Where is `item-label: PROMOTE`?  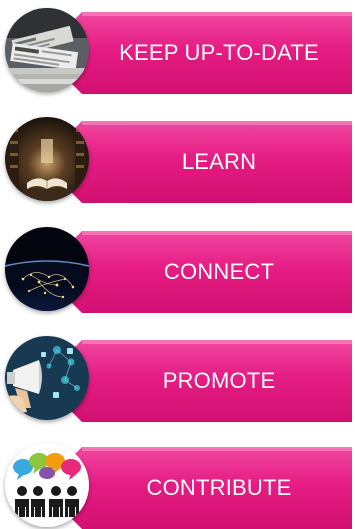 item-label: PROMOTE is located at coordinates (219, 380).